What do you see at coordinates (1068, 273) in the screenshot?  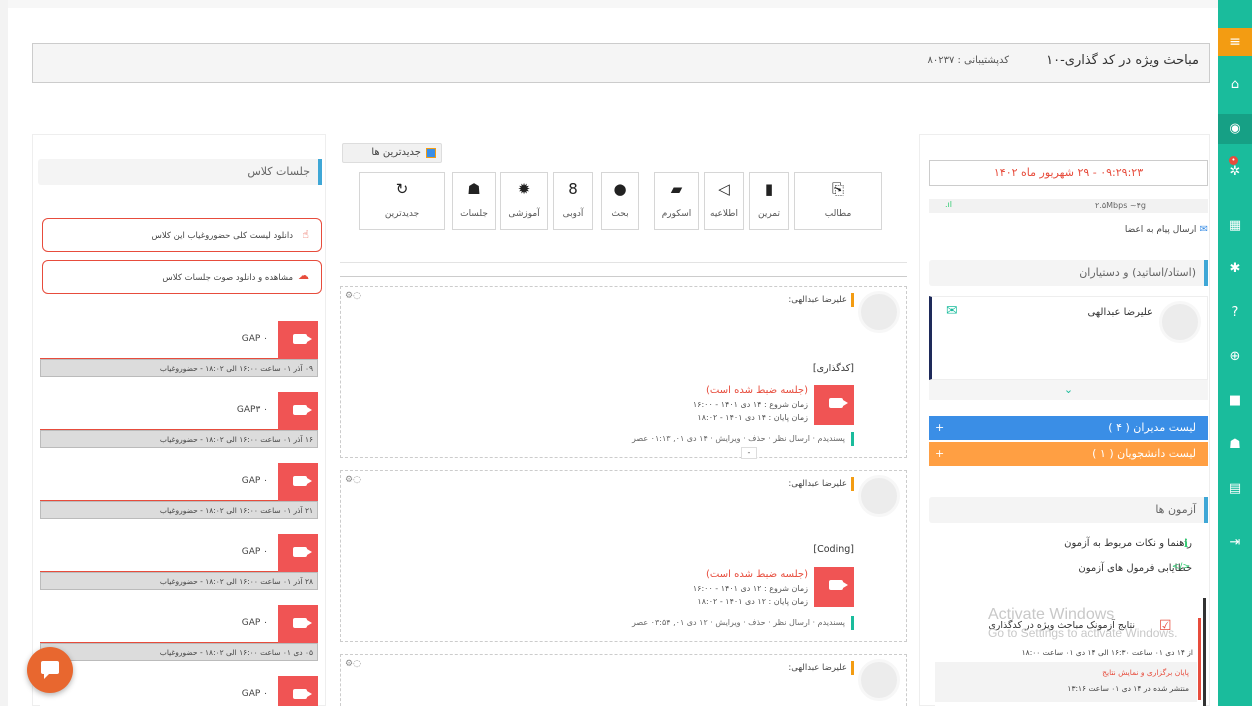 I see `staff-heading: (استاد/اساتید) و دستیاران` at bounding box center [1068, 273].